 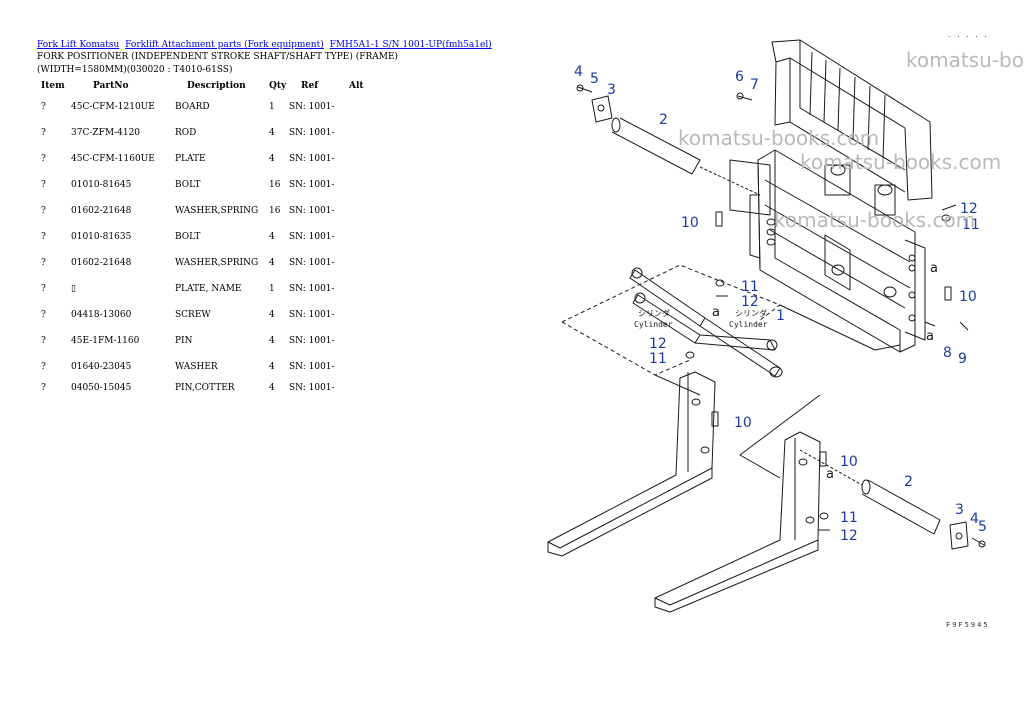 I want to click on cell-partno: 04418-13060, so click(x=101, y=315).